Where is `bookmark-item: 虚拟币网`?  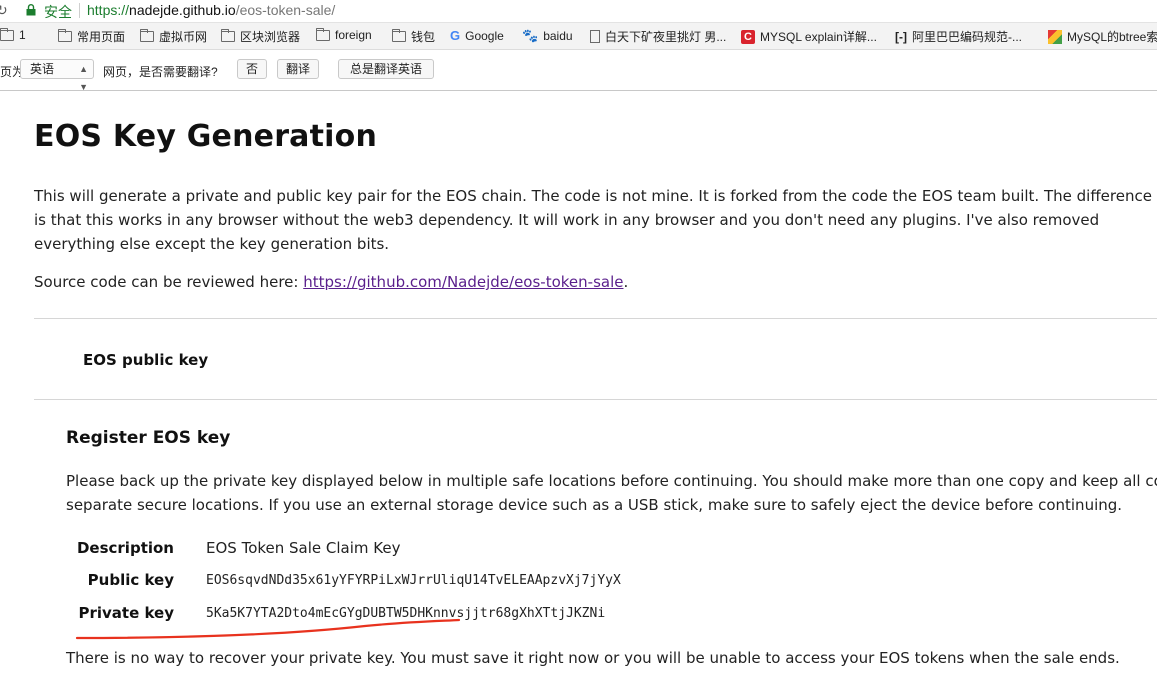 bookmark-item: 虚拟币网 is located at coordinates (173, 36).